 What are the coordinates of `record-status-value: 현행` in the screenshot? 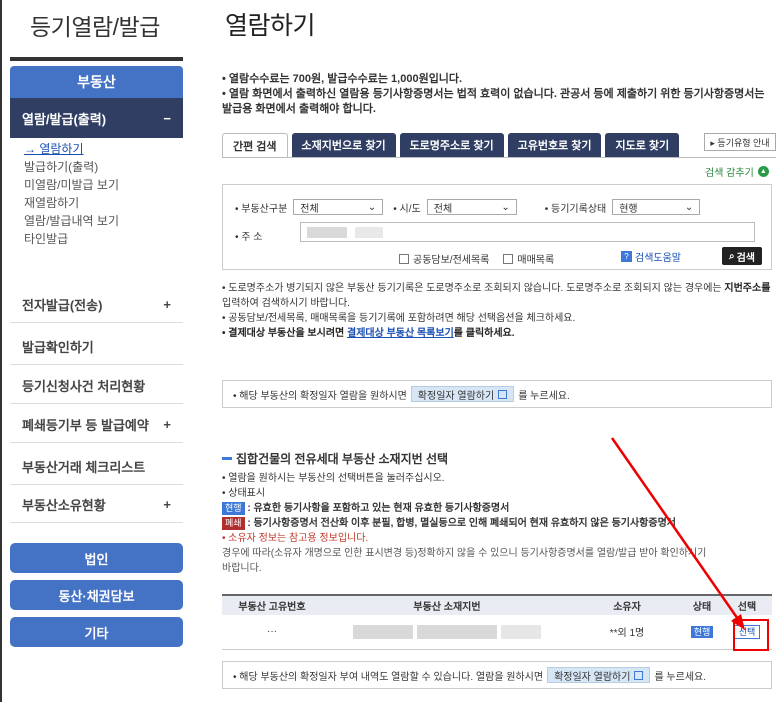 It's located at (628, 209).